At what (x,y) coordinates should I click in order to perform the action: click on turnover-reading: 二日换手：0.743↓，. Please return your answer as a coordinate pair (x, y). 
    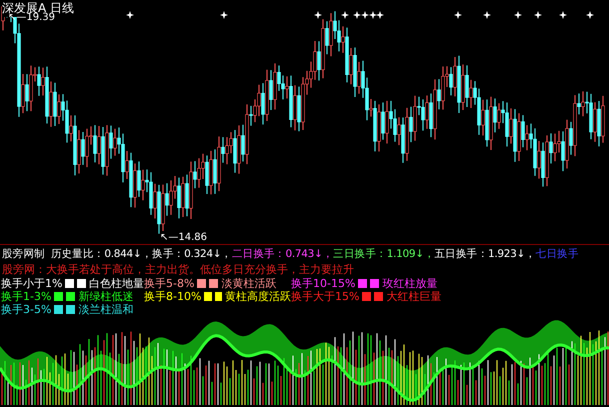
    Looking at the image, I should click on (283, 254).